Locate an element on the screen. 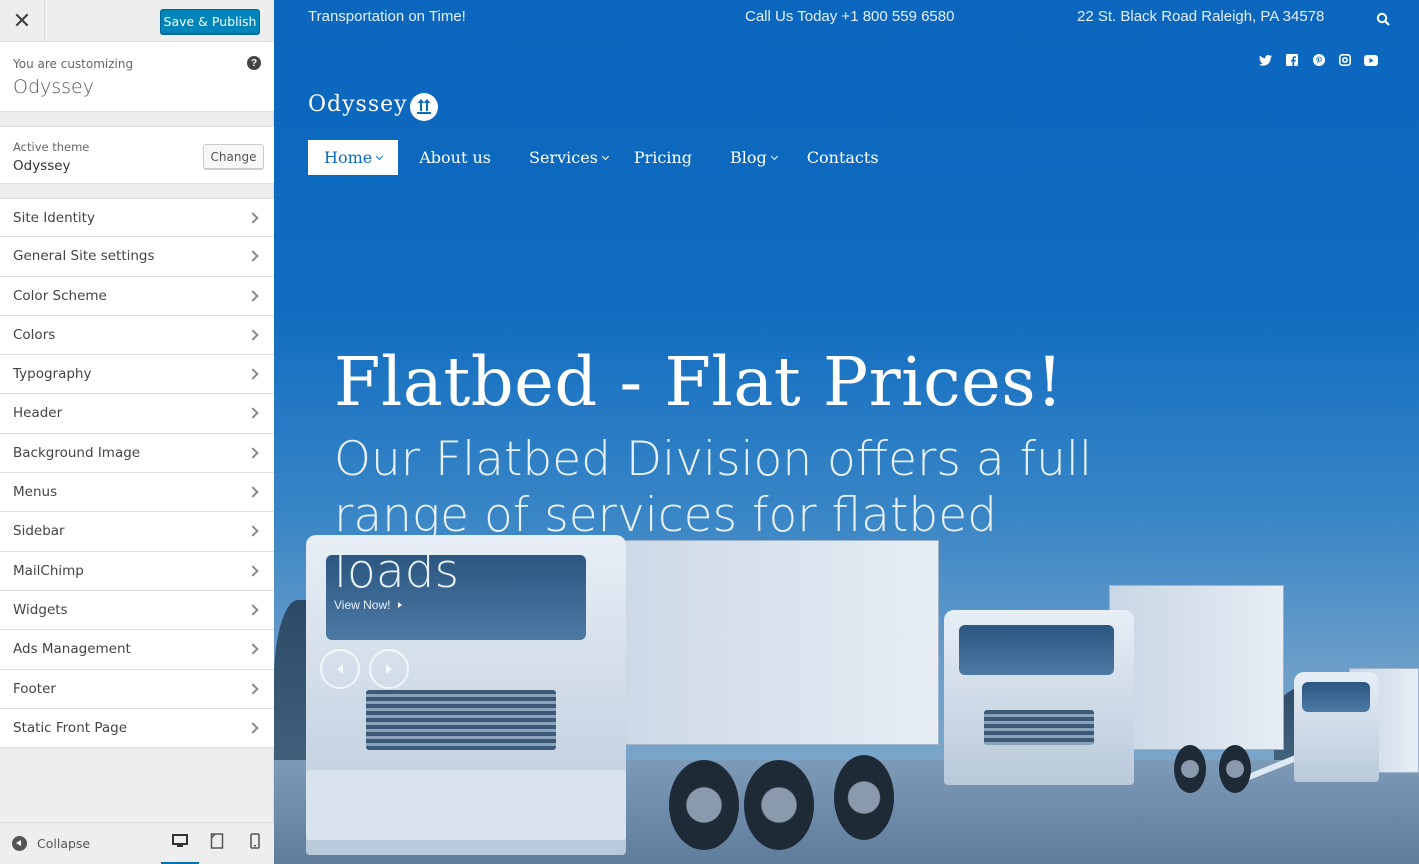 This screenshot has height=864, width=1419. customizing-label: You are customizing is located at coordinates (73, 64).